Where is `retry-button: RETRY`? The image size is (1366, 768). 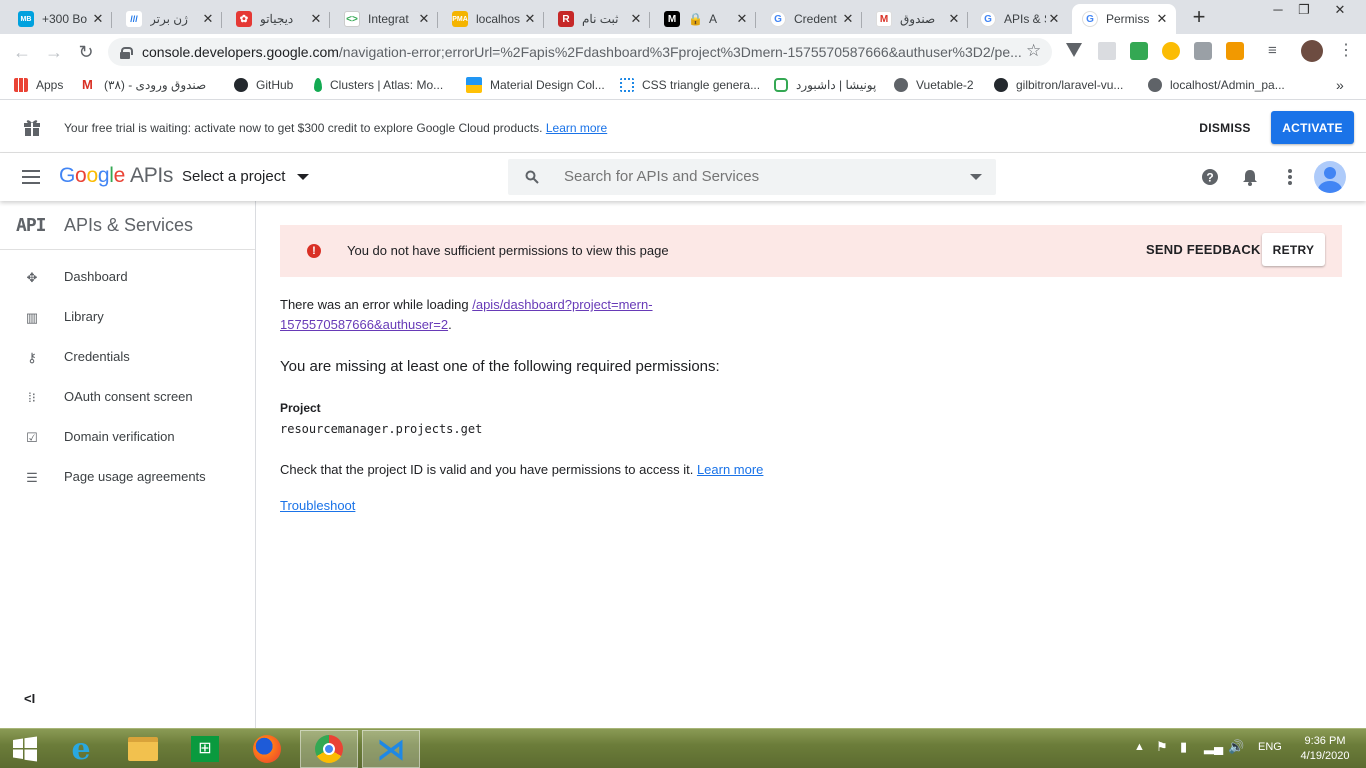
retry-button: RETRY is located at coordinates (1293, 249).